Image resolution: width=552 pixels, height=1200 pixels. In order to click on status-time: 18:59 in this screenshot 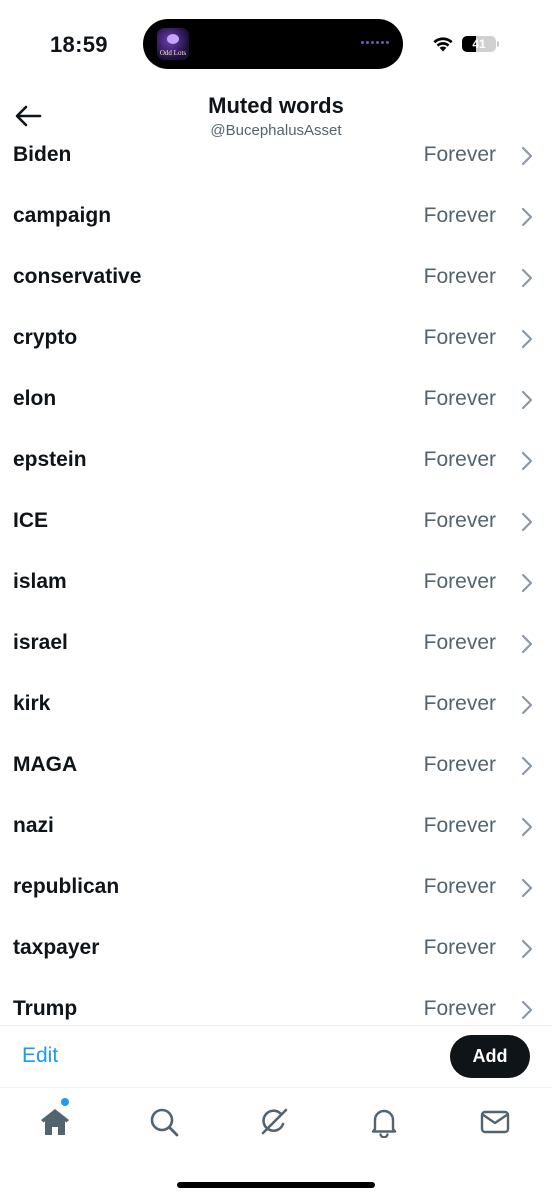, I will do `click(79, 44)`.